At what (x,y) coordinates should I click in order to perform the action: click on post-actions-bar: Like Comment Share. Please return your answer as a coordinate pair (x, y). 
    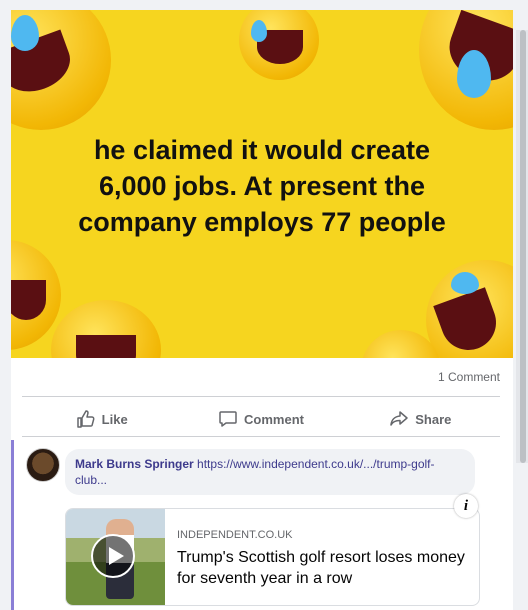
    Looking at the image, I should click on (261, 419).